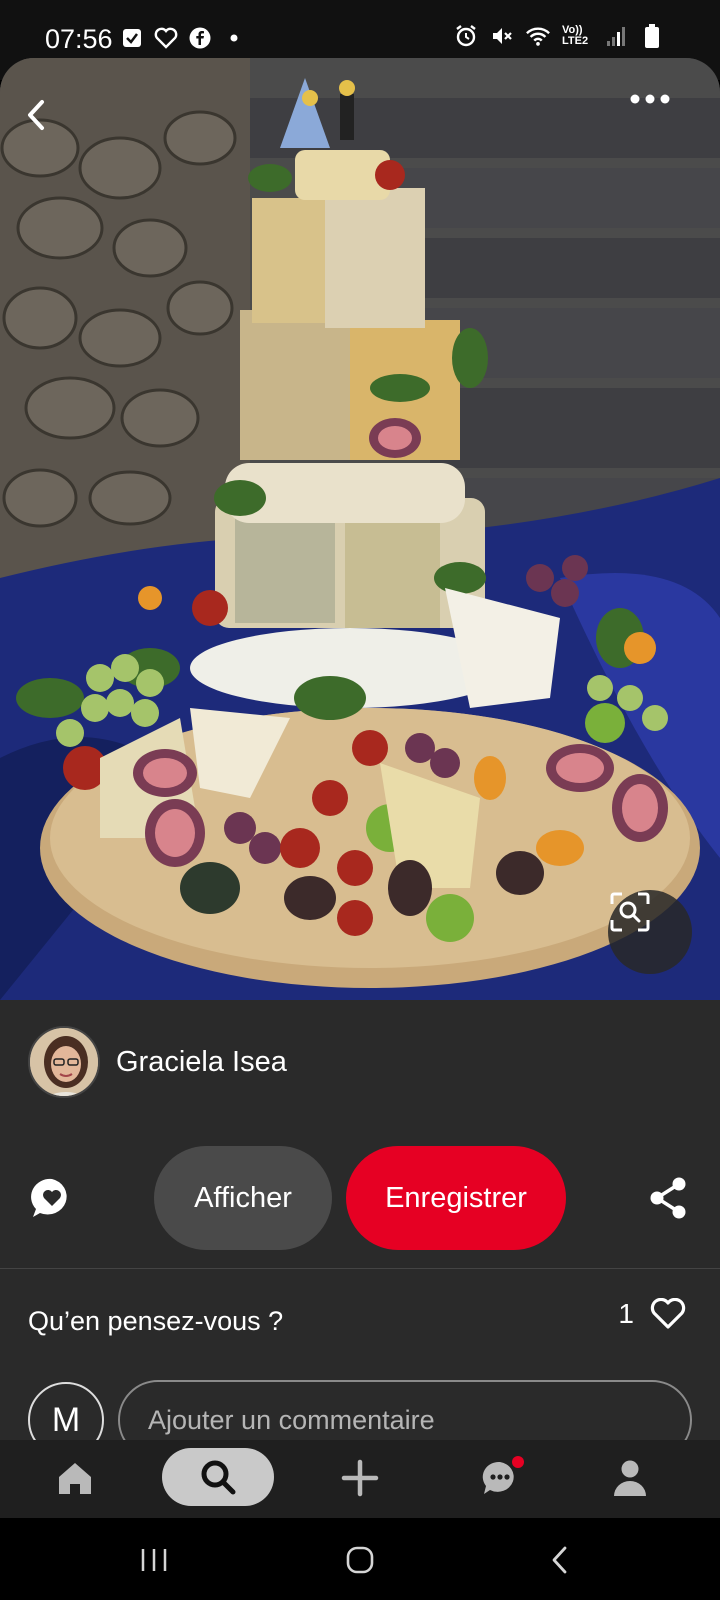 This screenshot has height=1600, width=720. I want to click on author-avatar, so click(64, 1062).